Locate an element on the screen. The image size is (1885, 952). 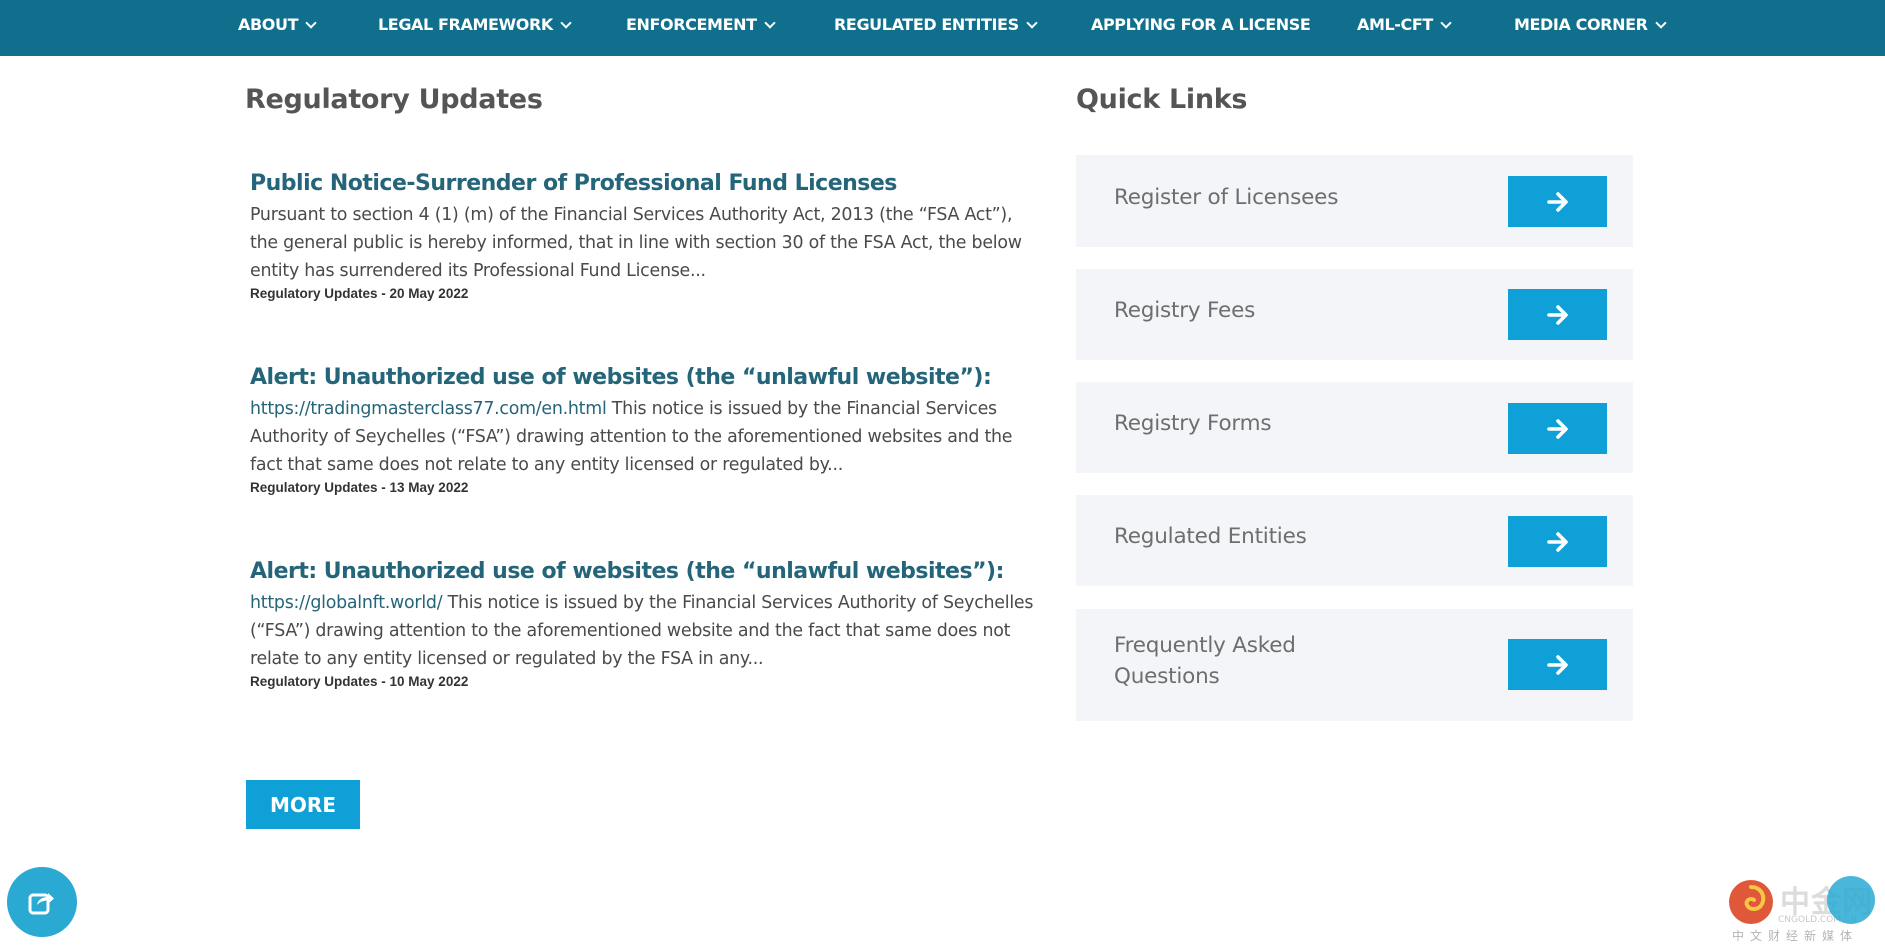
nav-item-label: AML-CFT is located at coordinates (1395, 24).